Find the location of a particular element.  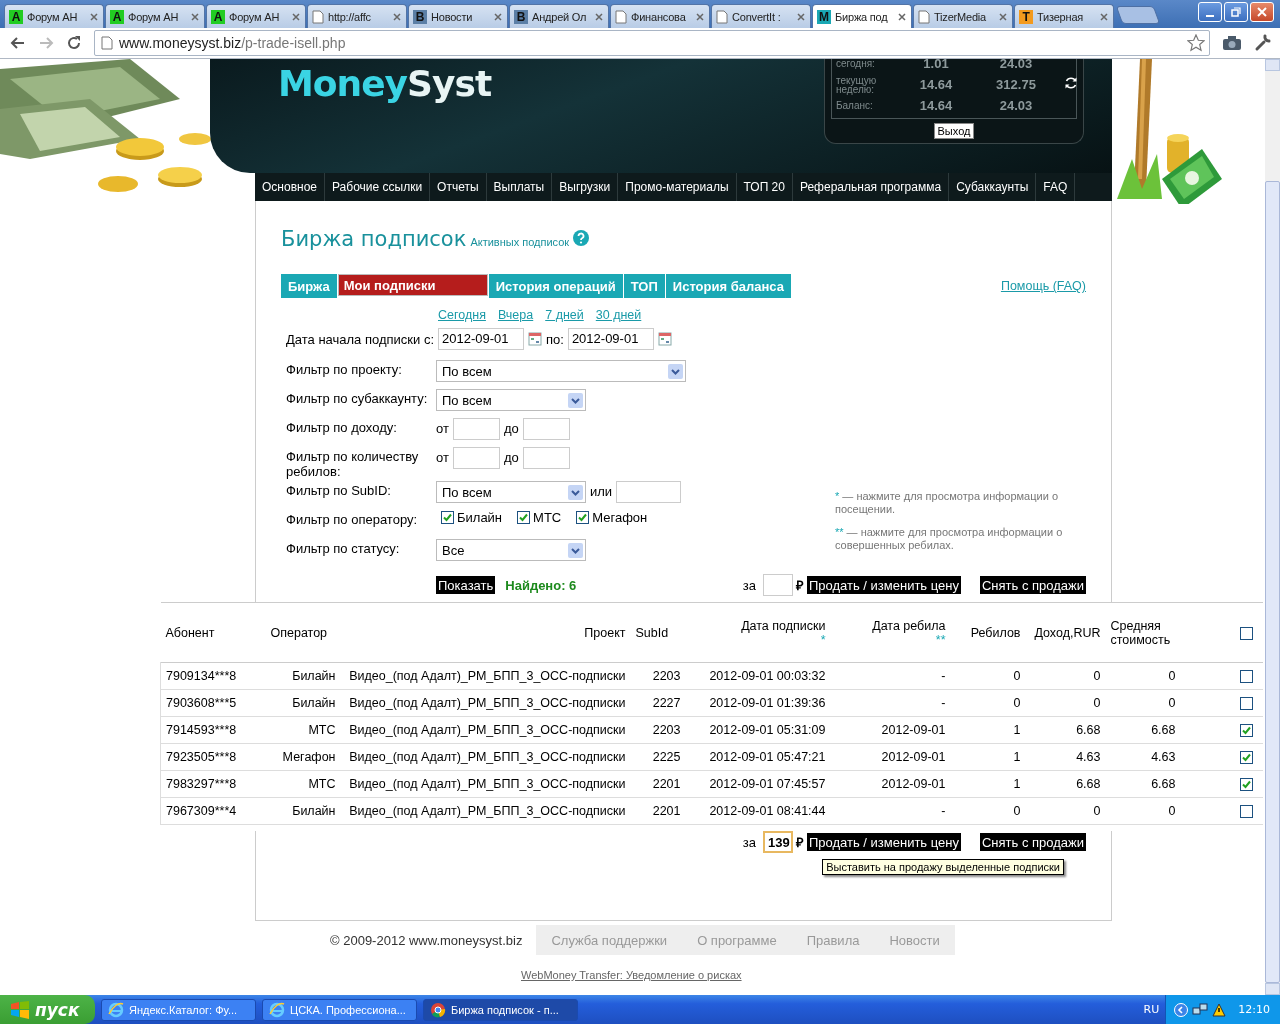

subtitle-link: Активных подписок is located at coordinates (520, 242).